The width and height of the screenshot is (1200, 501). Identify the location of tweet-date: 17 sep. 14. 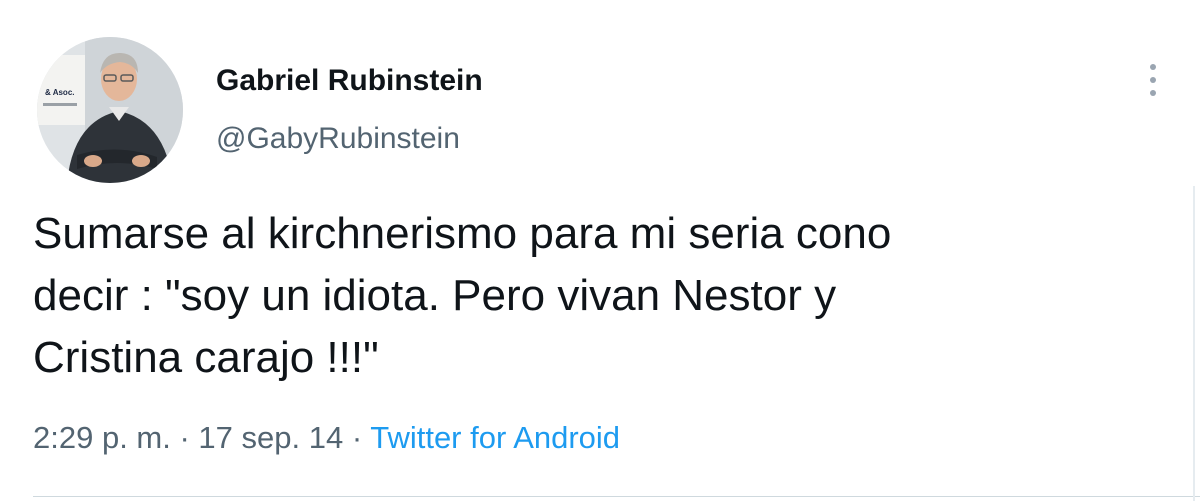
(270, 437).